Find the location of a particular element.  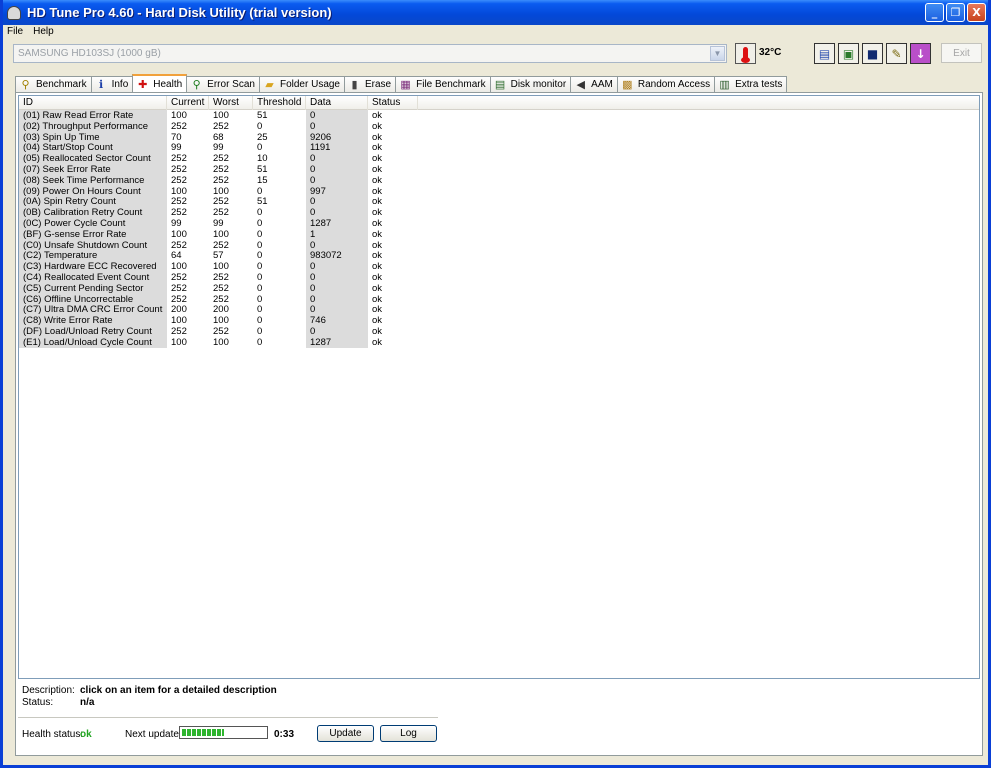

tab-random-access: ▩ Random Access is located at coordinates (666, 84).